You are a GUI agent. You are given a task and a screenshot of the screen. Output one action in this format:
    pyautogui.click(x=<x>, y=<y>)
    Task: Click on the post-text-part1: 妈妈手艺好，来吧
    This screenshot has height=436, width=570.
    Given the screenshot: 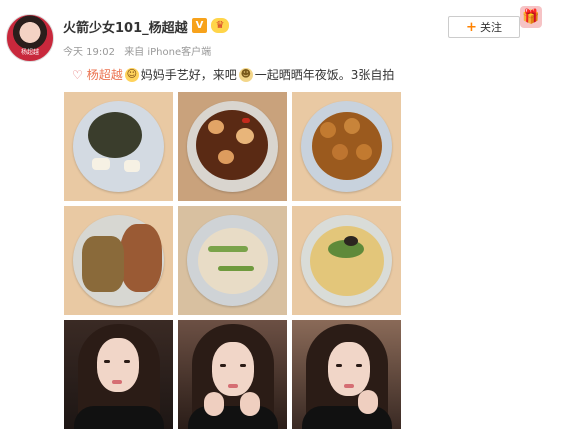 What is the action you would take?
    pyautogui.click(x=188, y=75)
    